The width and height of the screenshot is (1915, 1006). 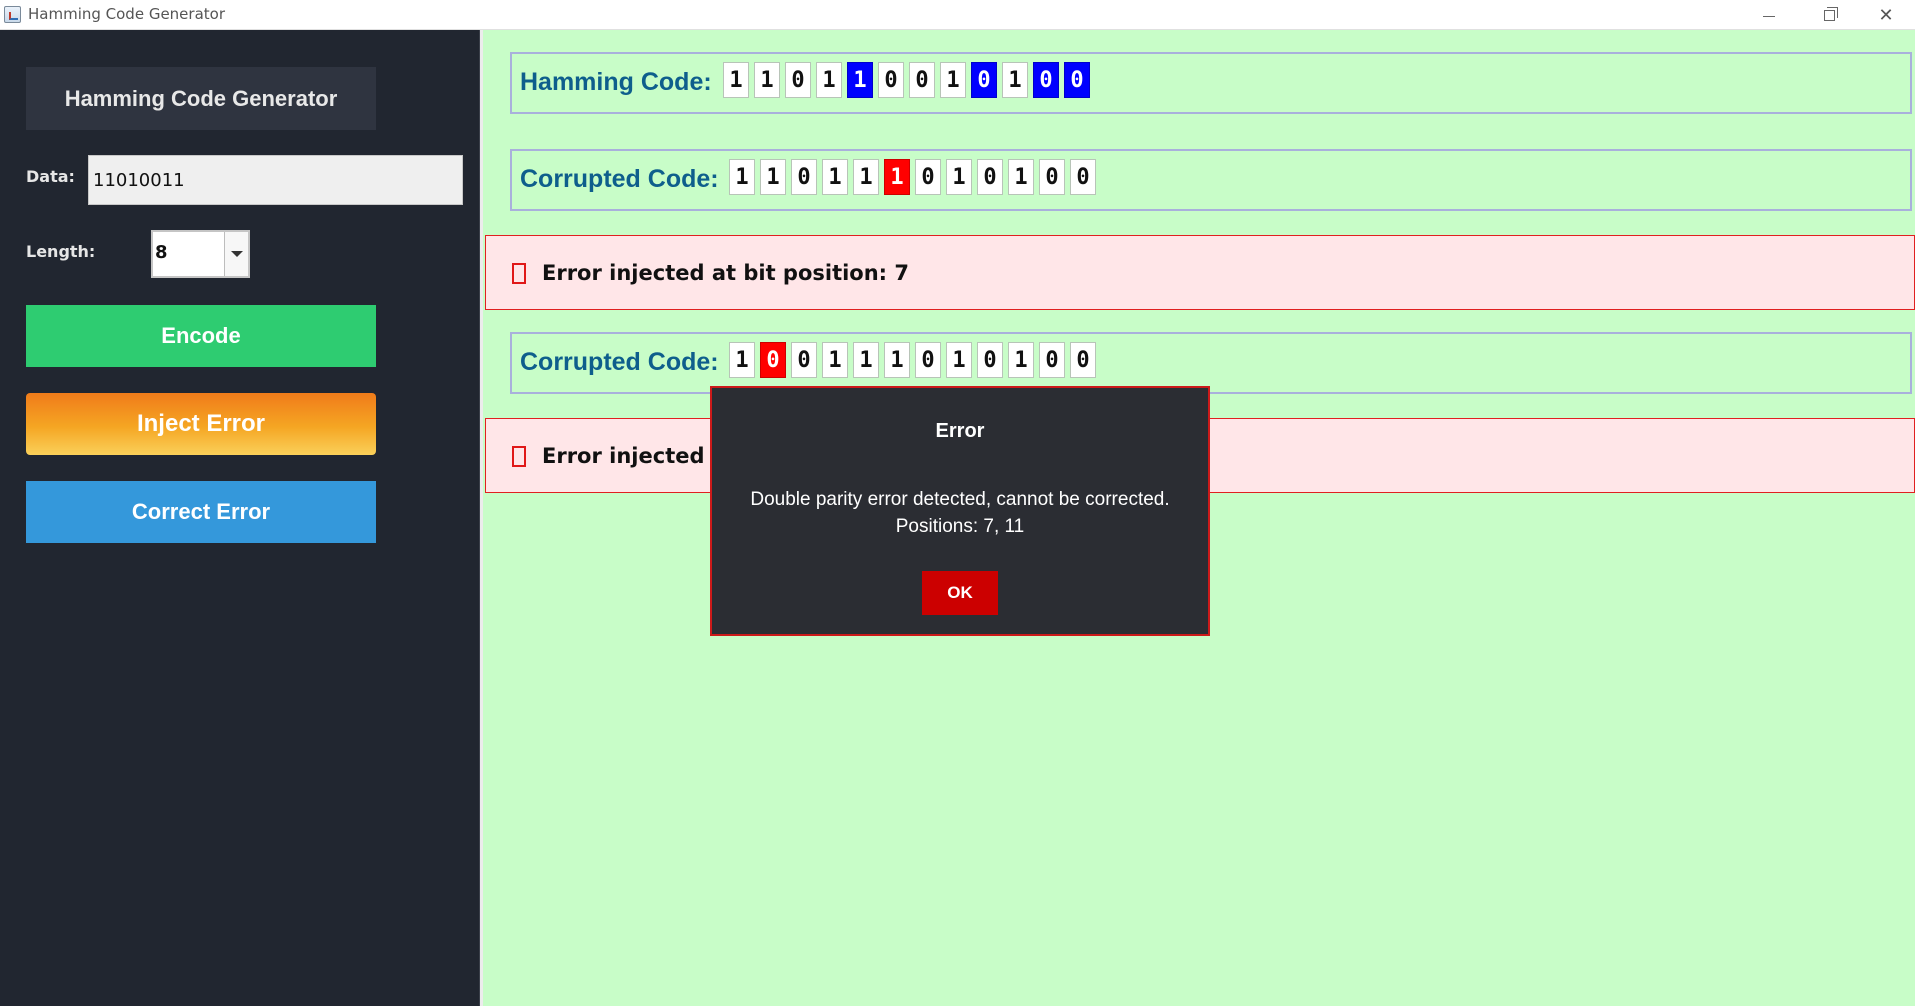 I want to click on hamming-code-label: Hamming Code:, so click(x=616, y=82).